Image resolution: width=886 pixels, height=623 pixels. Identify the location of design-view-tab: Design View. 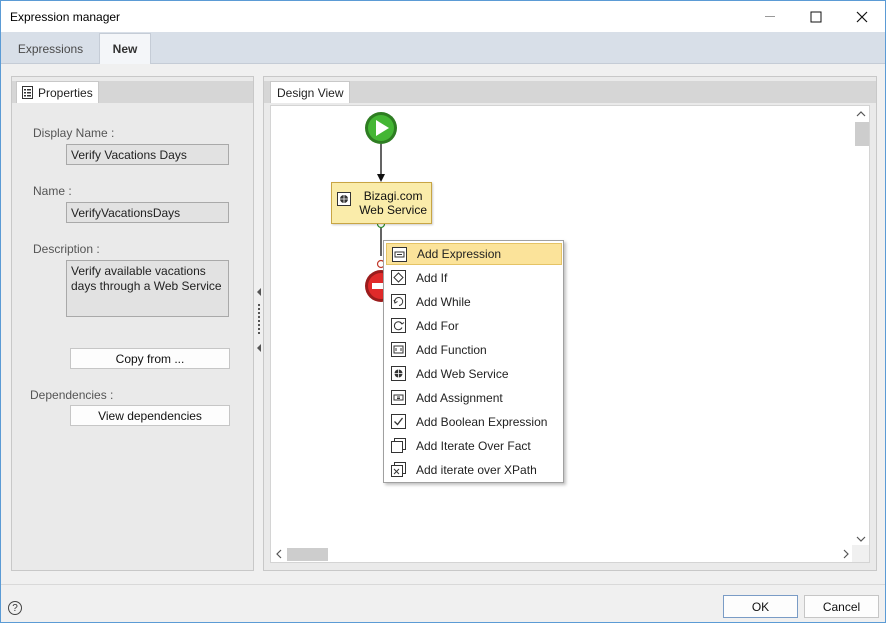
(310, 92).